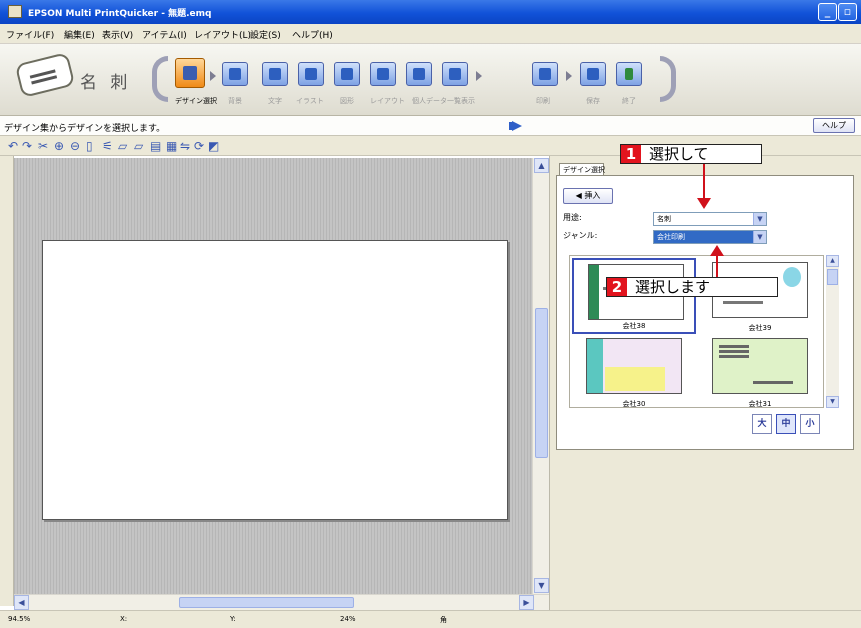 The width and height of the screenshot is (861, 628). Describe the element at coordinates (59, 146) in the screenshot. I see `zoom-in-icon: ⊕` at that location.